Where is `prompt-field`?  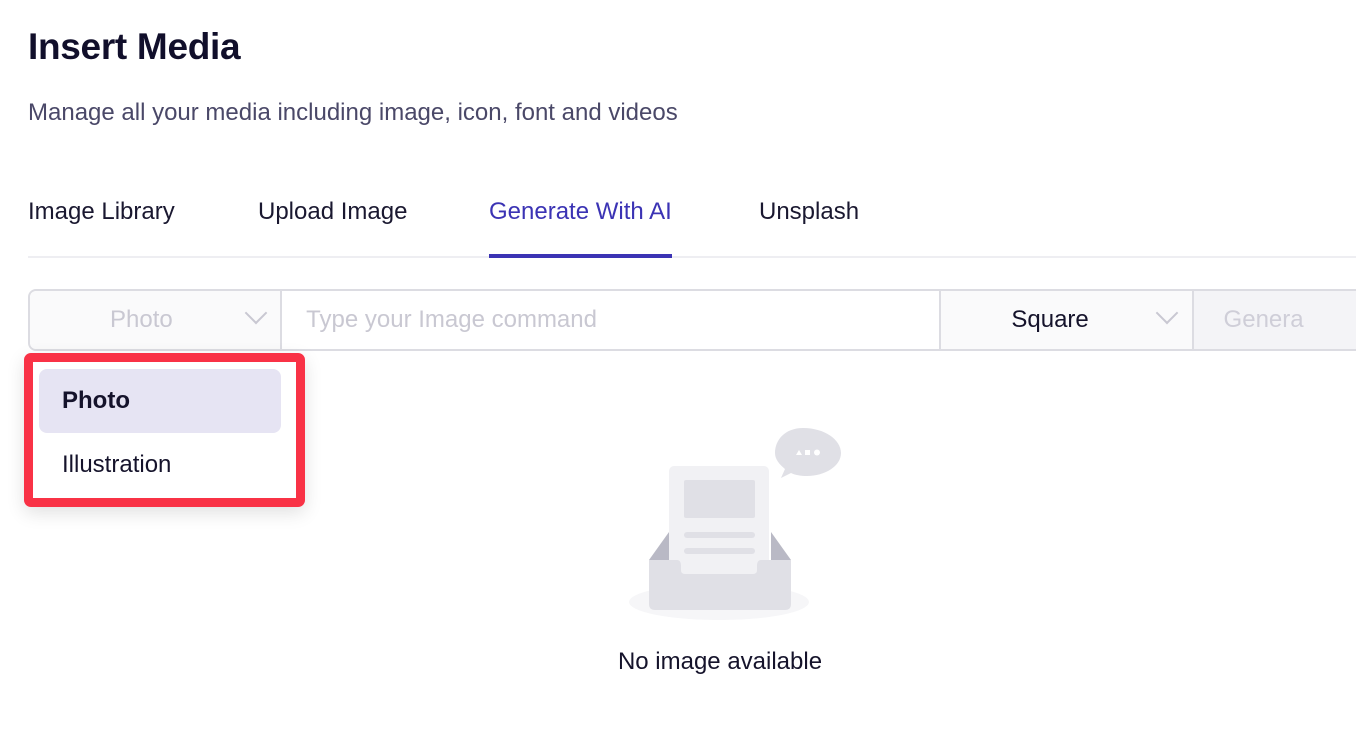
prompt-field is located at coordinates (612, 320).